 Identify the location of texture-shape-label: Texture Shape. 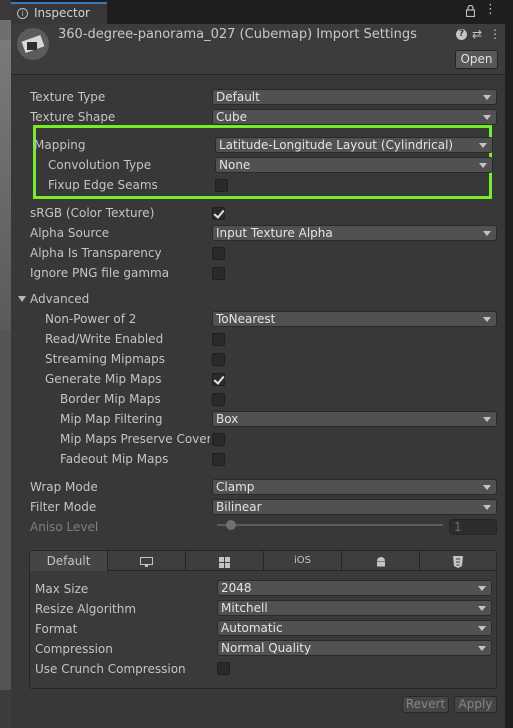
(73, 117).